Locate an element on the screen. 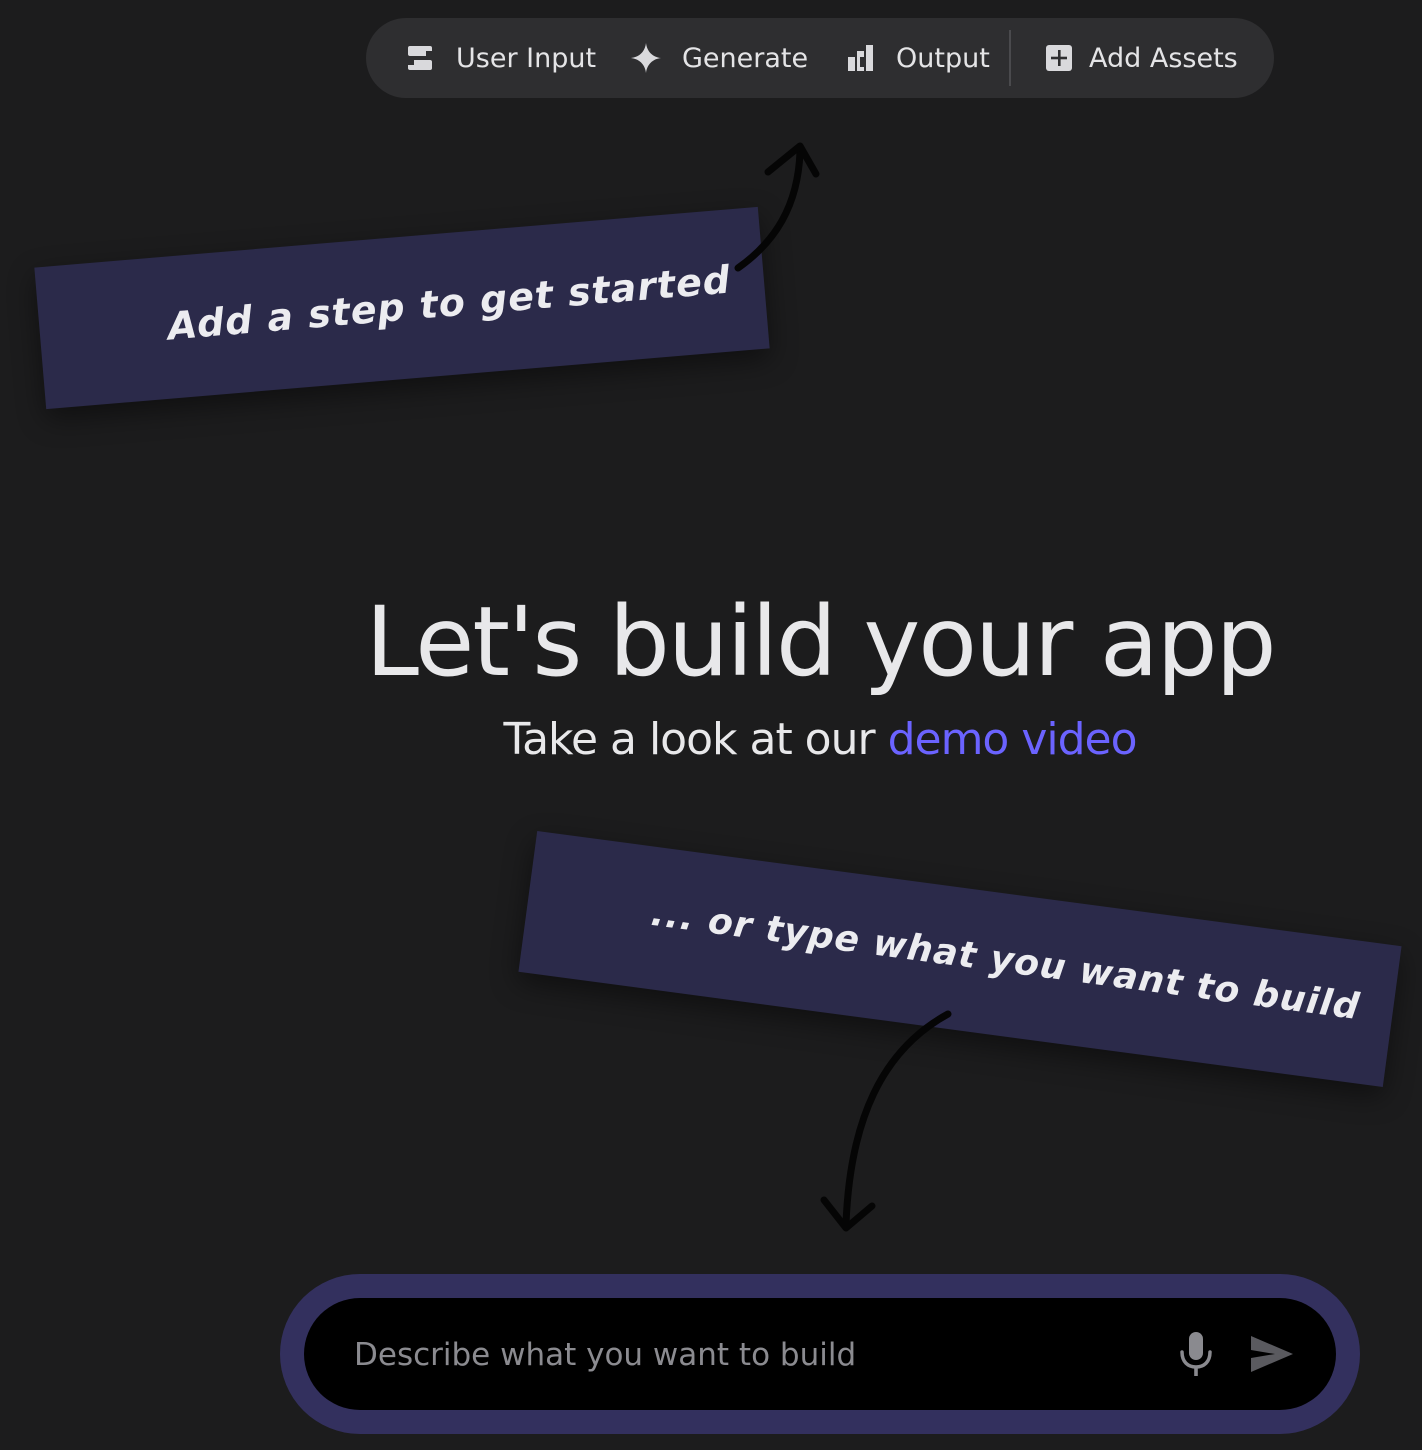 Image resolution: width=1422 pixels, height=1450 pixels. add-assets-label: Add Assets is located at coordinates (1163, 58).